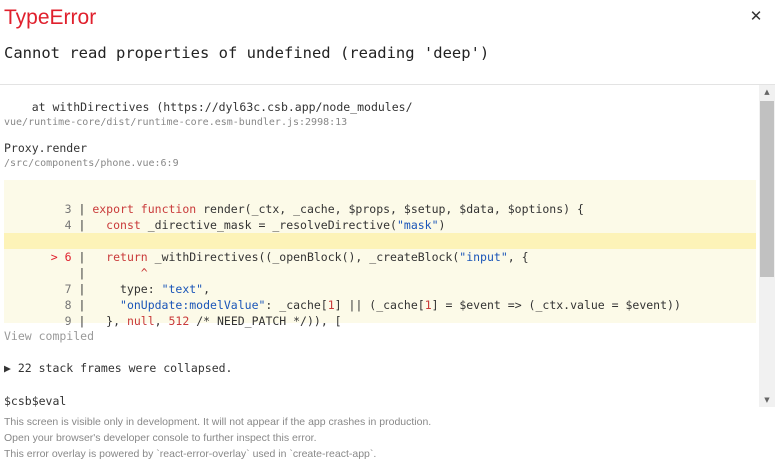 The height and width of the screenshot is (463, 775). Describe the element at coordinates (46, 148) in the screenshot. I see `stack-frame-call: Proxy.render` at that location.